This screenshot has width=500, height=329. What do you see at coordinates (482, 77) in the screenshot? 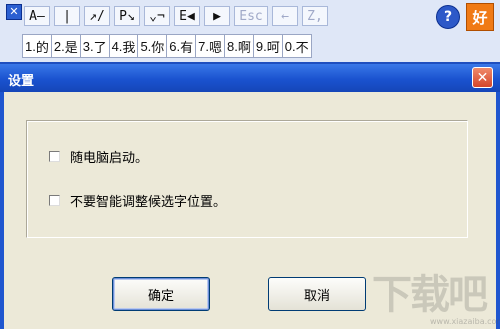
I see `close-icon: ✕` at bounding box center [482, 77].